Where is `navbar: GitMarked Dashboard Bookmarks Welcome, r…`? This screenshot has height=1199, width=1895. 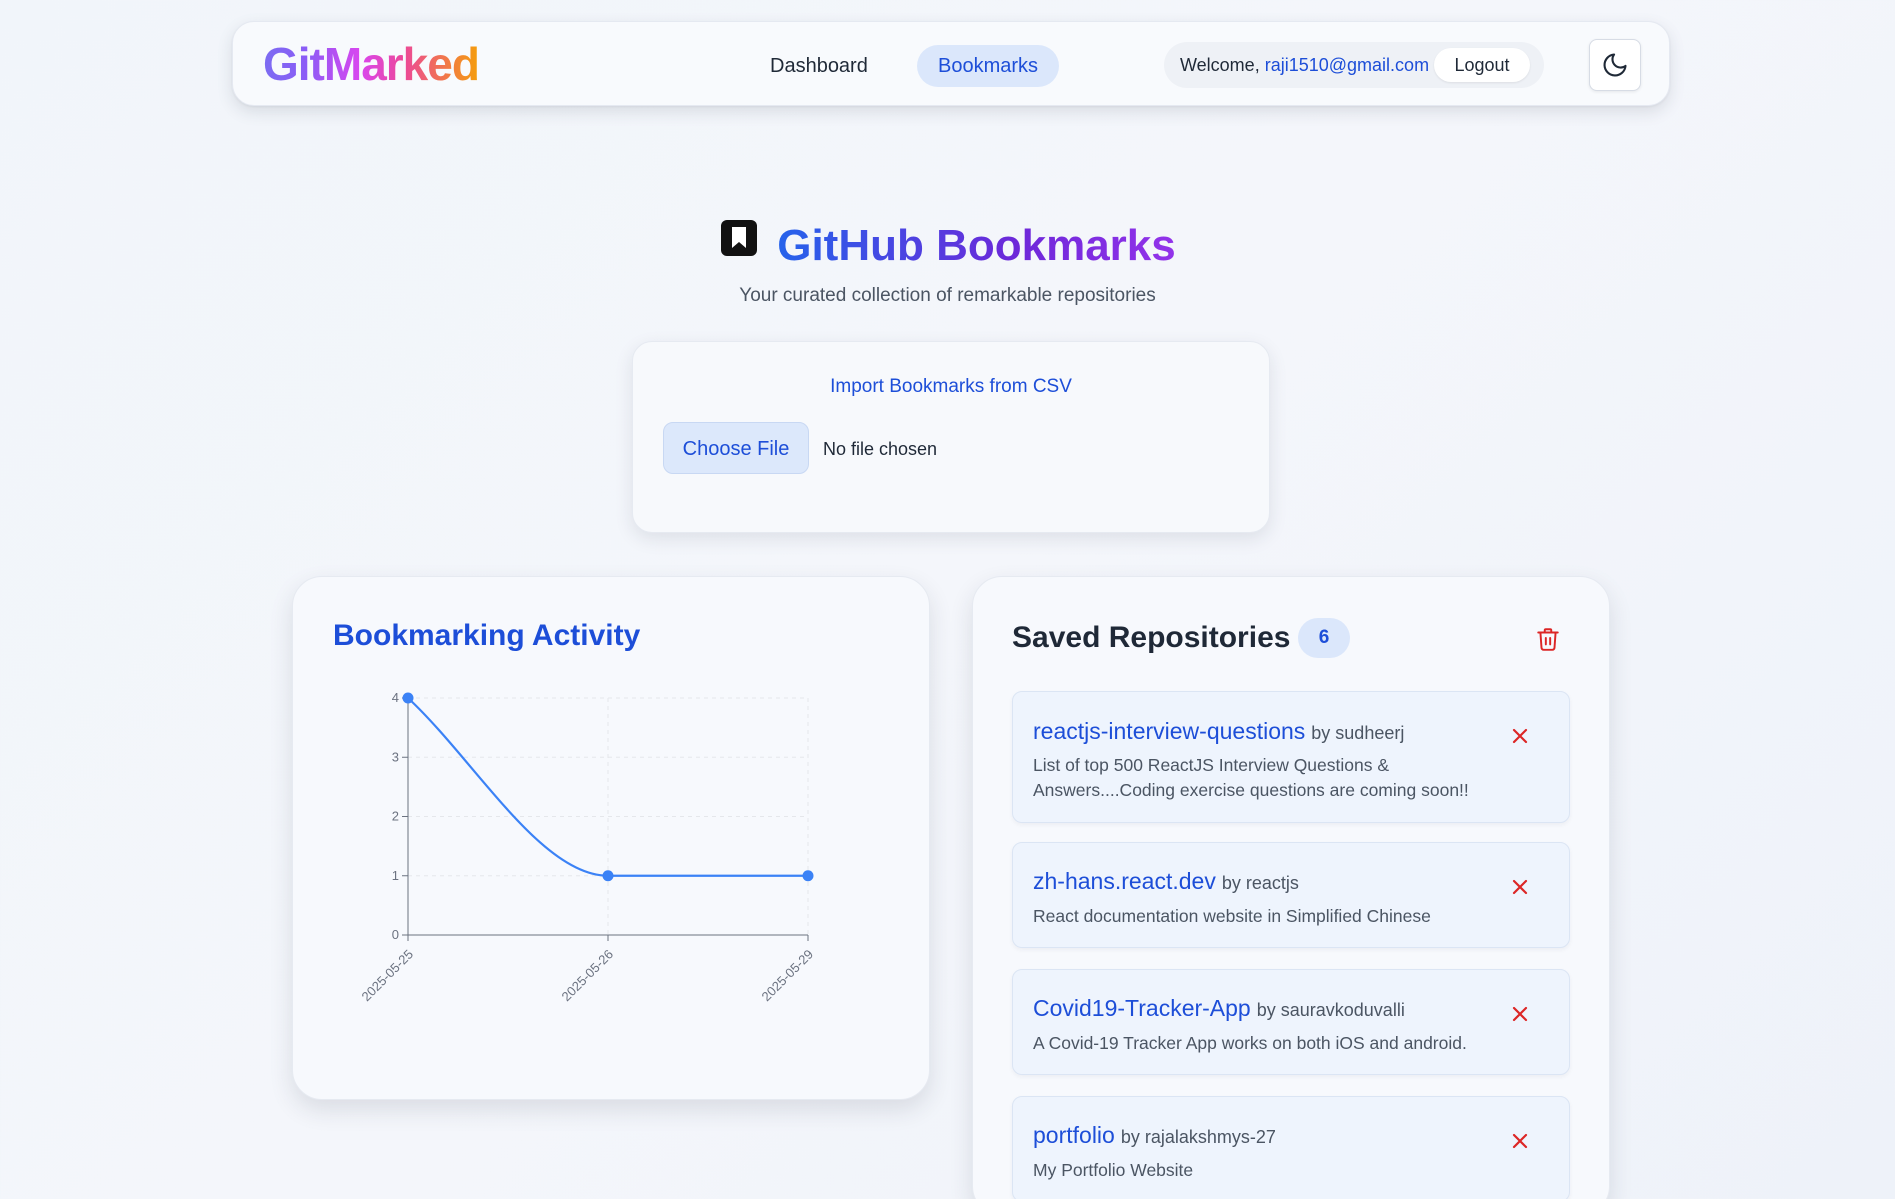 navbar: GitMarked Dashboard Bookmarks Welcome, r… is located at coordinates (951, 63).